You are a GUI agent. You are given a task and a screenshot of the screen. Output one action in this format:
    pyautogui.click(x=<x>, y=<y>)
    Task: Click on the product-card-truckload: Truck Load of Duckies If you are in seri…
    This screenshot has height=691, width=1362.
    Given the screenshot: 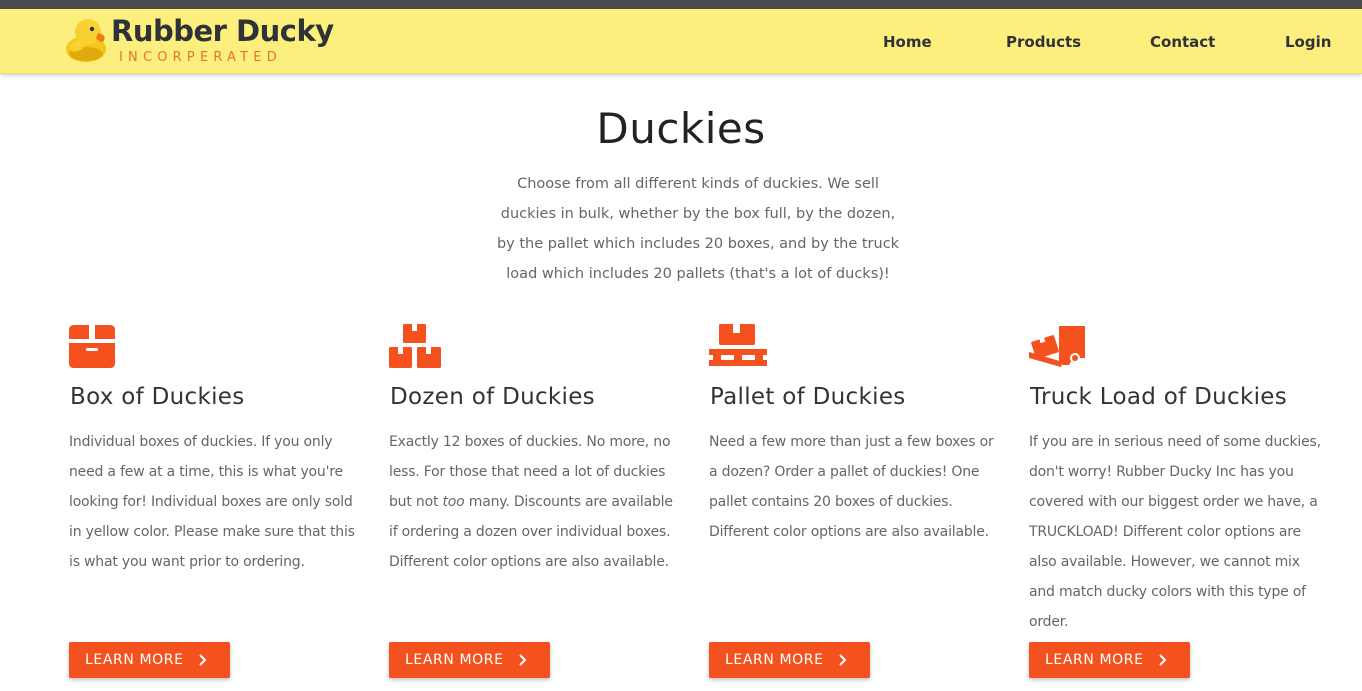 What is the action you would take?
    pyautogui.click(x=1179, y=505)
    